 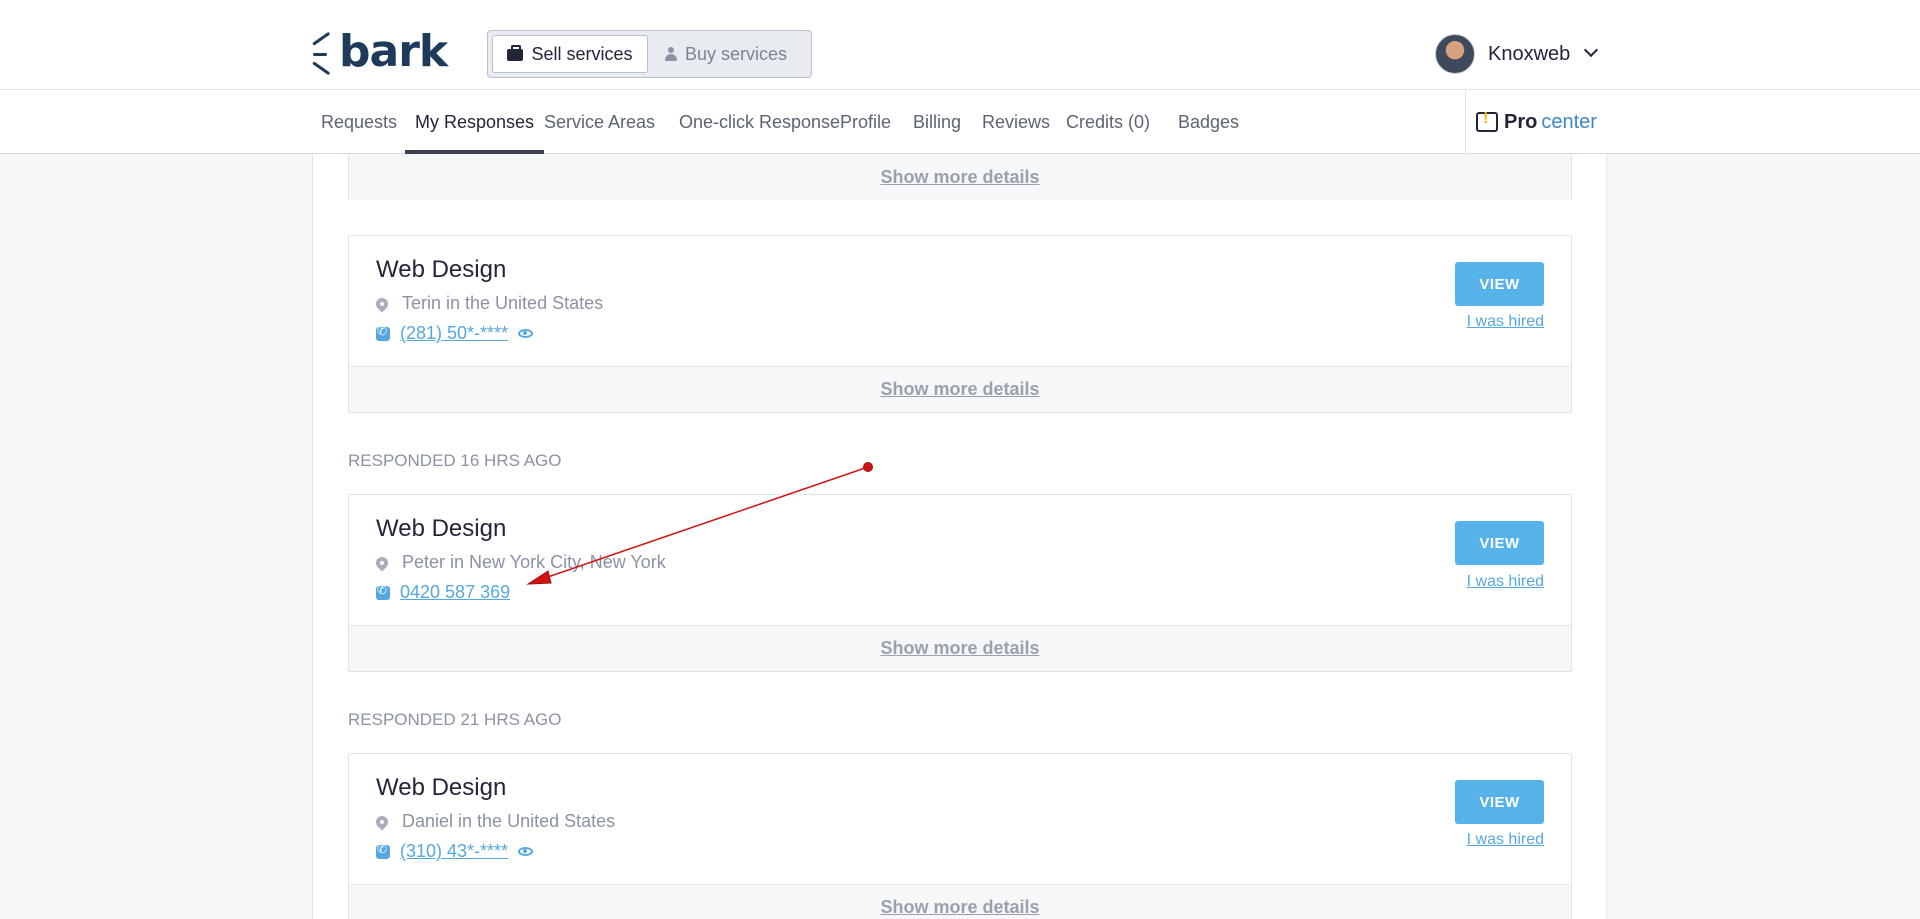 I want to click on logo-text: bark, so click(x=393, y=51).